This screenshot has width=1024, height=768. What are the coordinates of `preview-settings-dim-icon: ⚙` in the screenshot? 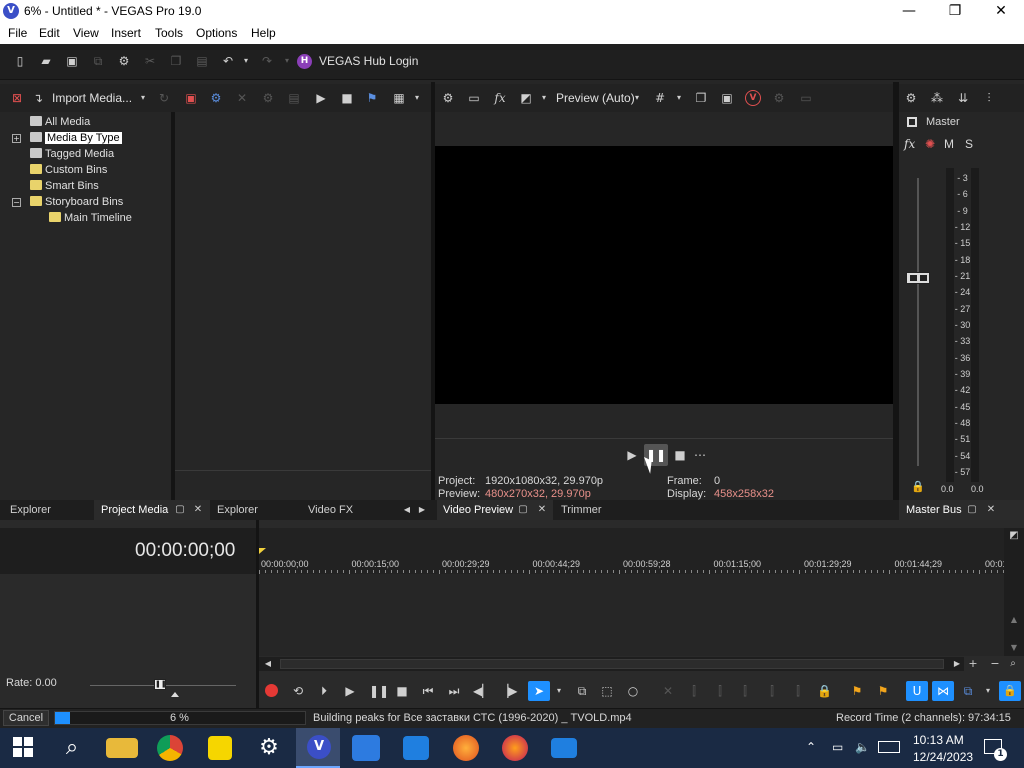 It's located at (779, 98).